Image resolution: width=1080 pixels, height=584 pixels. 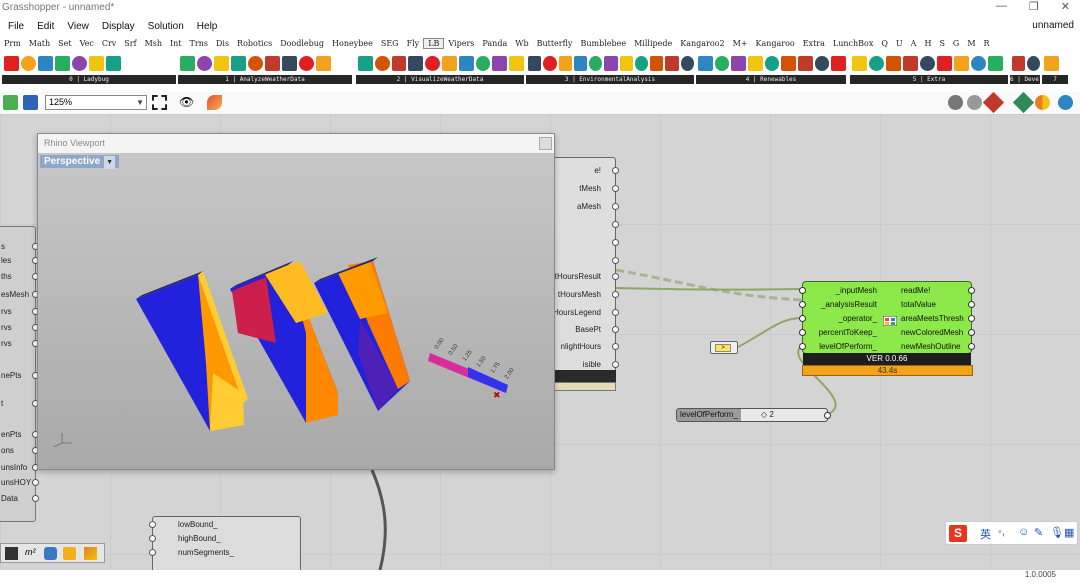 I want to click on tab-srf: Srf, so click(x=130, y=43).